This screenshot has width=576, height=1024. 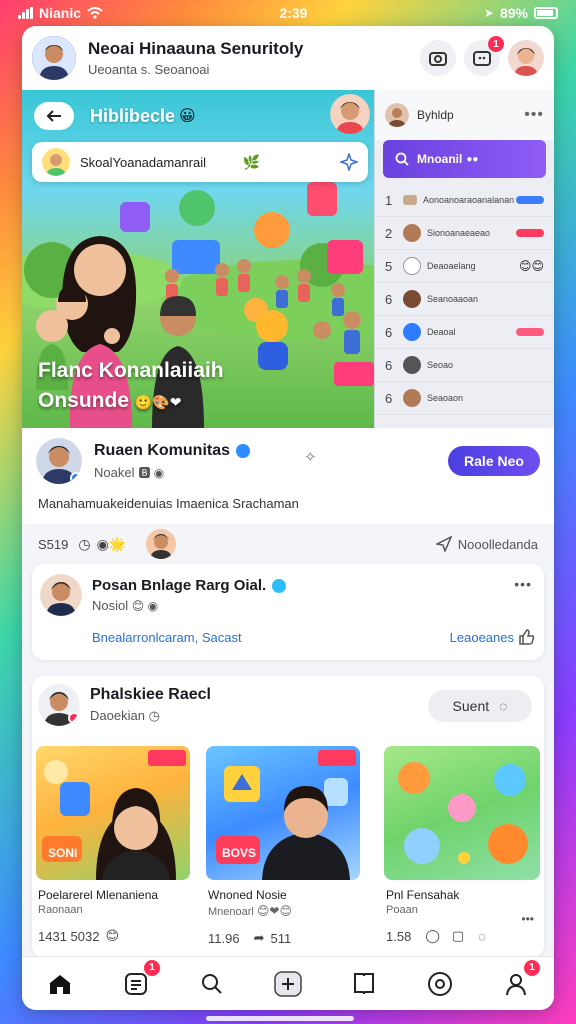 What do you see at coordinates (161, 162) in the screenshot?
I see `hero-search-input: SkoalYoanadamanrail` at bounding box center [161, 162].